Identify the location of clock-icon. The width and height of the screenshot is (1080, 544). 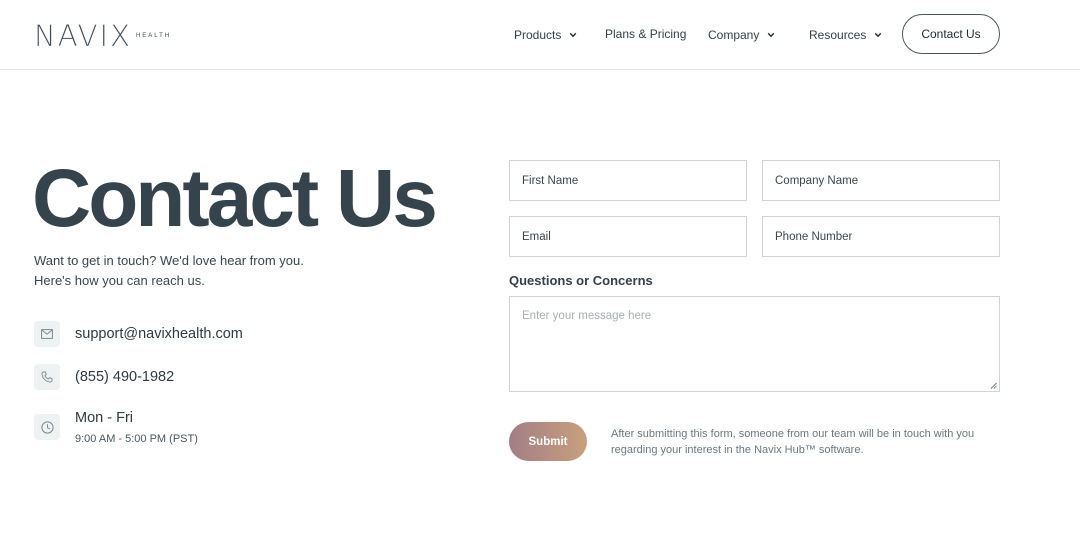
(47, 427).